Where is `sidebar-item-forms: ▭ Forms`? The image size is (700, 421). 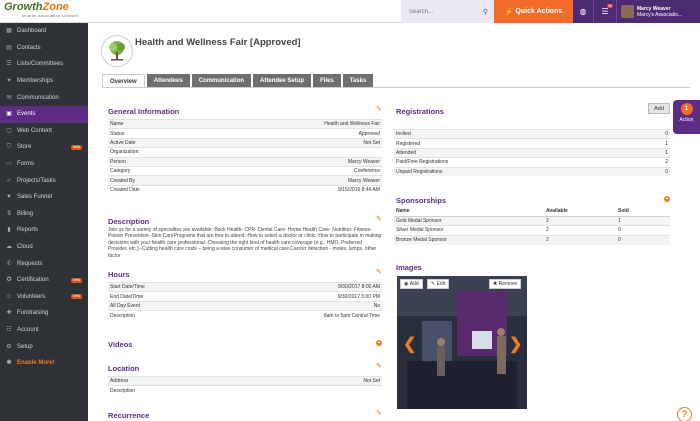
sidebar-item-forms: ▭ Forms is located at coordinates (44, 164).